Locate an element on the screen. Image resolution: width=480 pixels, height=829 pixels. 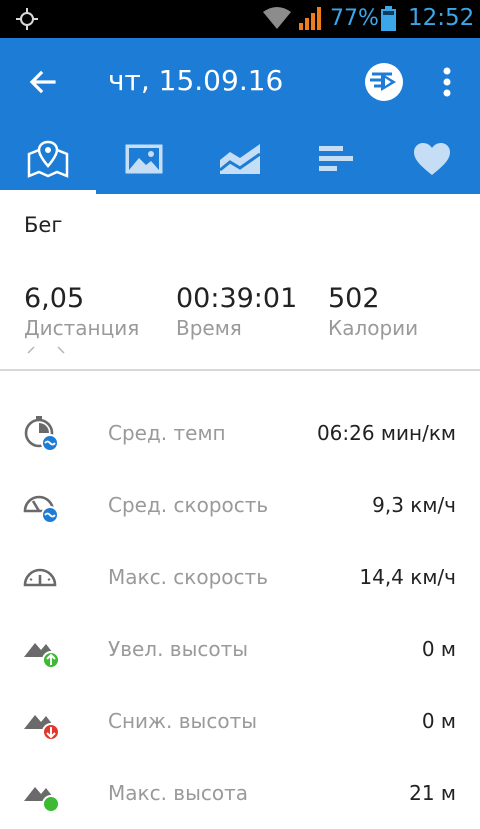
battery-percent: 77% is located at coordinates (354, 18).